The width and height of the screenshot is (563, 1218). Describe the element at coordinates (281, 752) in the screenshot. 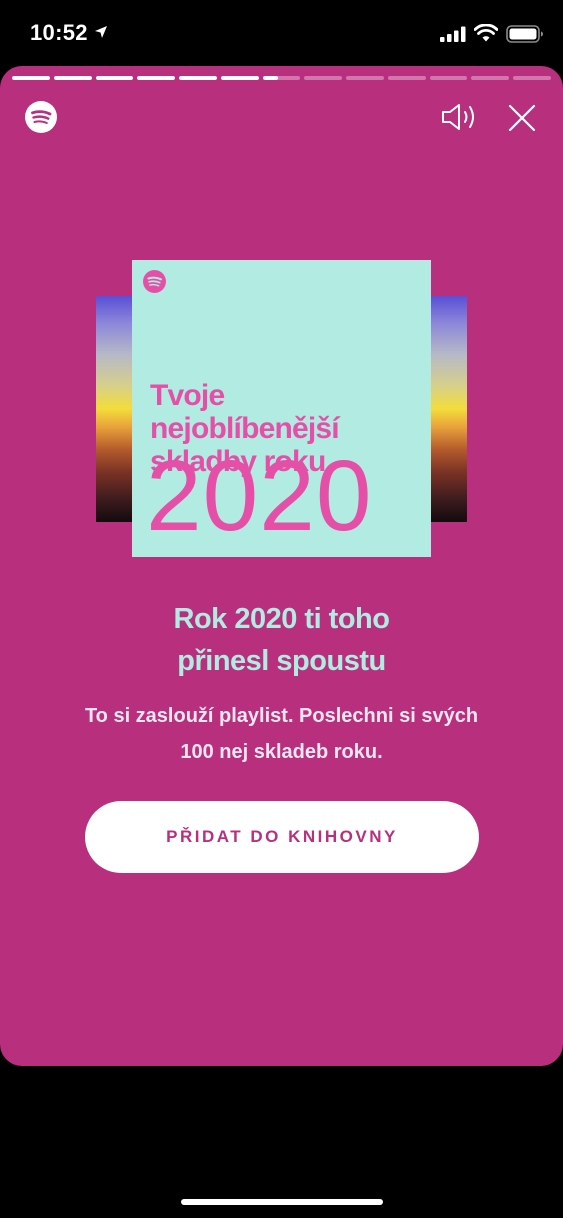

I see `subtext-line: 100 nej skladeb roku.` at that location.